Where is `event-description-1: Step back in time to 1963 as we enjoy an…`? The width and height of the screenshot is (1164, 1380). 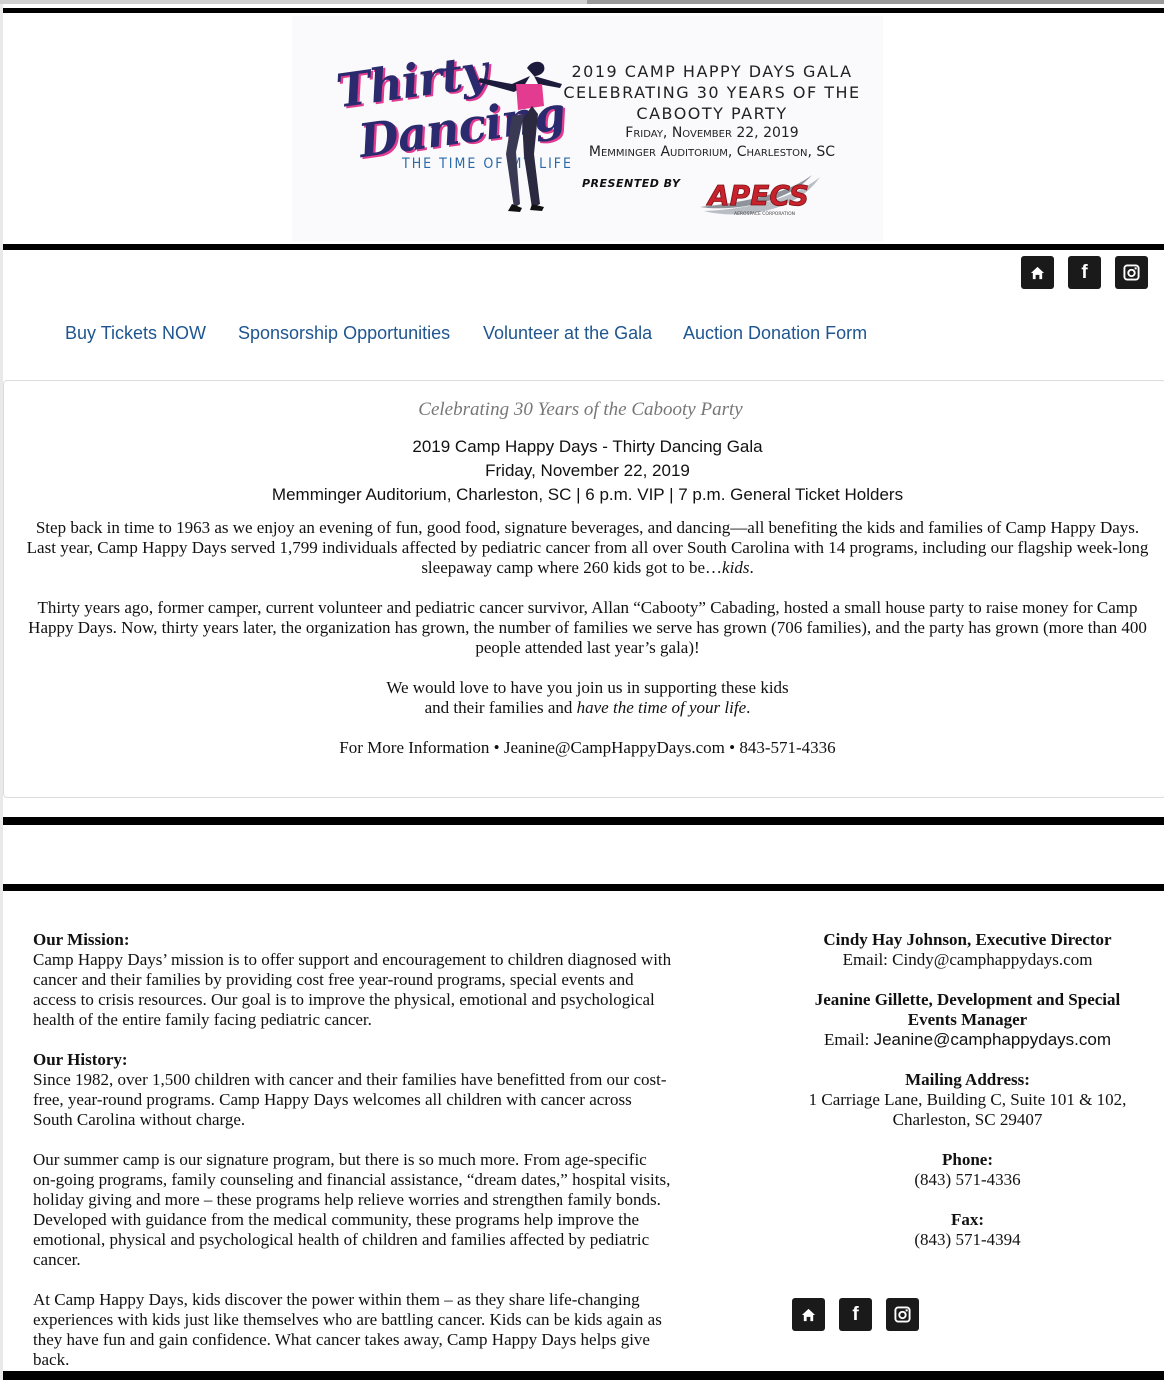
event-description-1: Step back in time to 1963 as we enjoy an… is located at coordinates (587, 548).